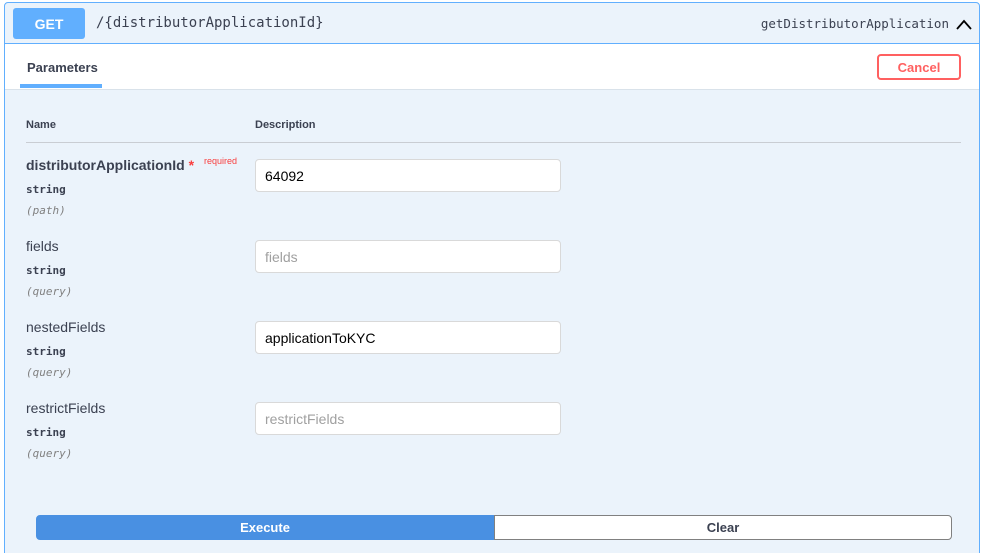 The width and height of the screenshot is (988, 553). Describe the element at coordinates (49, 23) in the screenshot. I see `http-method-badge: GET` at that location.